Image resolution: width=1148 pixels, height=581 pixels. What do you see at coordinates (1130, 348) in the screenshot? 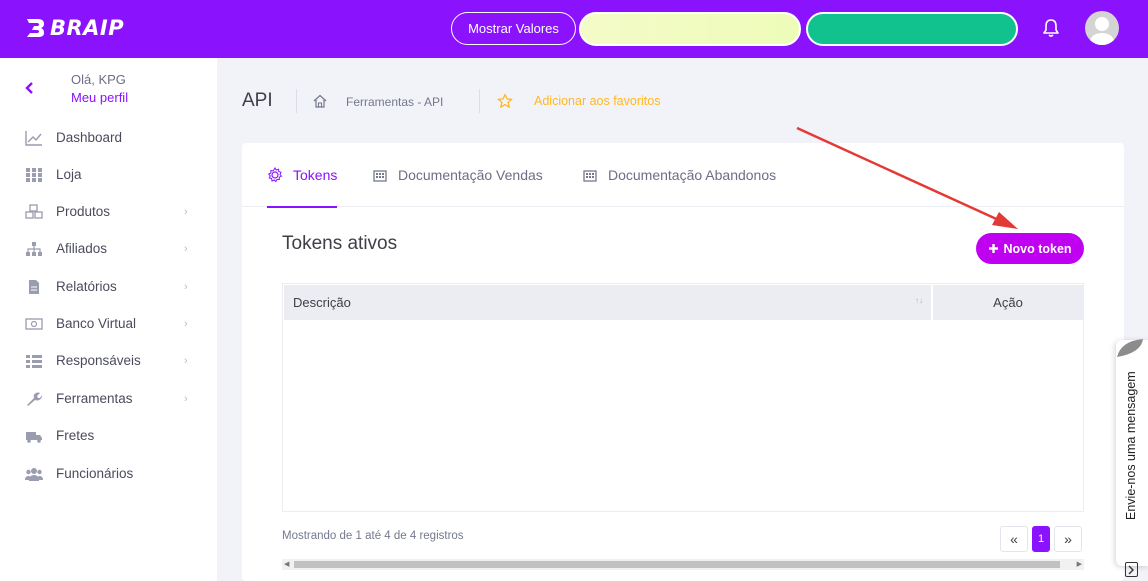
I see `leaf-icon` at bounding box center [1130, 348].